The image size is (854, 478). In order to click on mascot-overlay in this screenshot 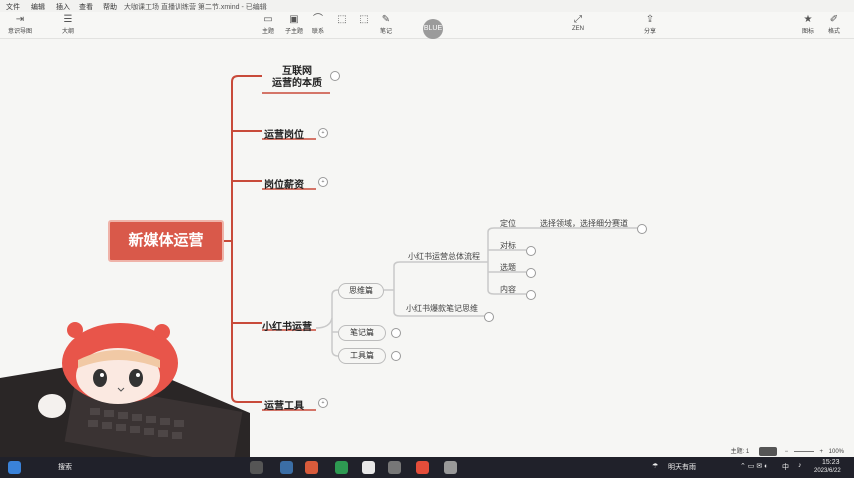, I will do `click(125, 390)`.